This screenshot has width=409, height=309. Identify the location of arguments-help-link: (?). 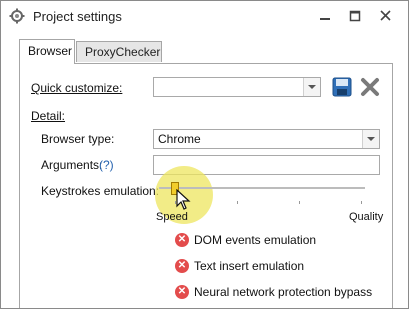
(106, 165).